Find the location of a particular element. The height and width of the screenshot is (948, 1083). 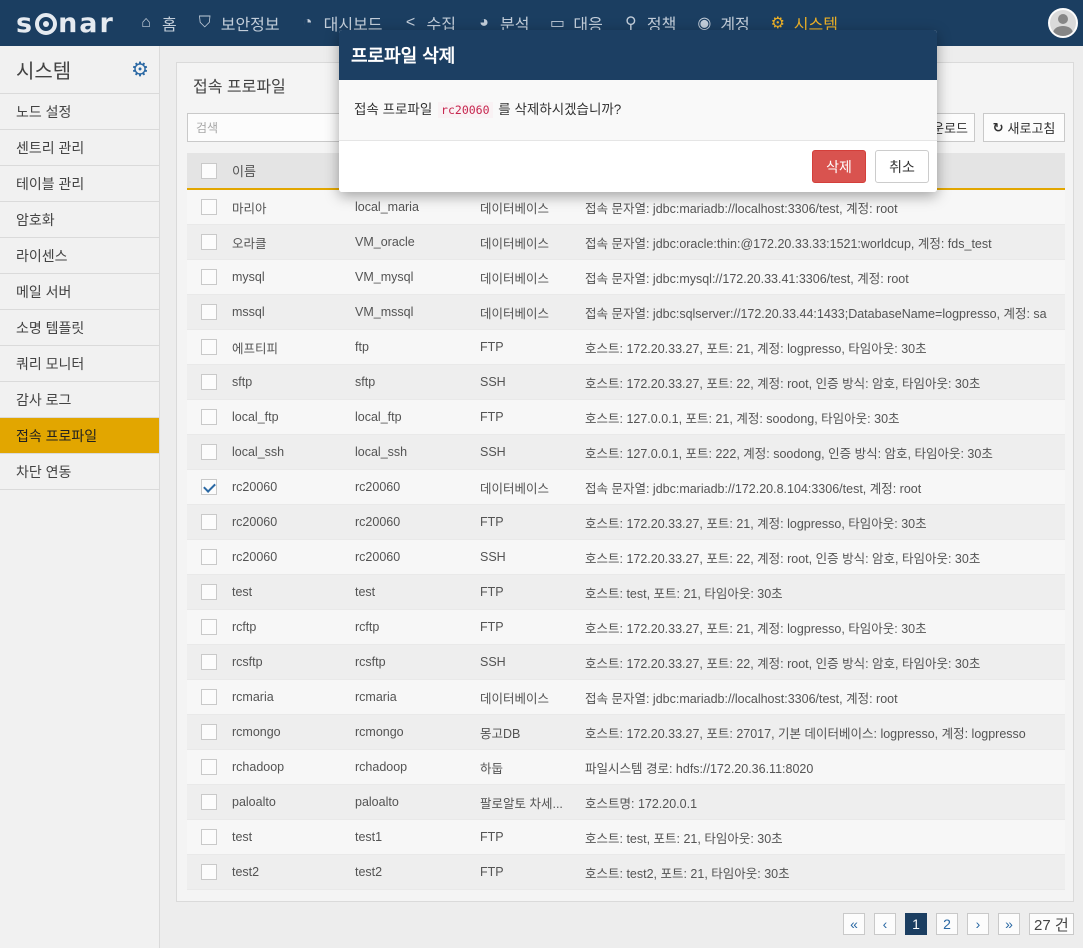

dialog-footer: 삭제 취소 is located at coordinates (638, 166).